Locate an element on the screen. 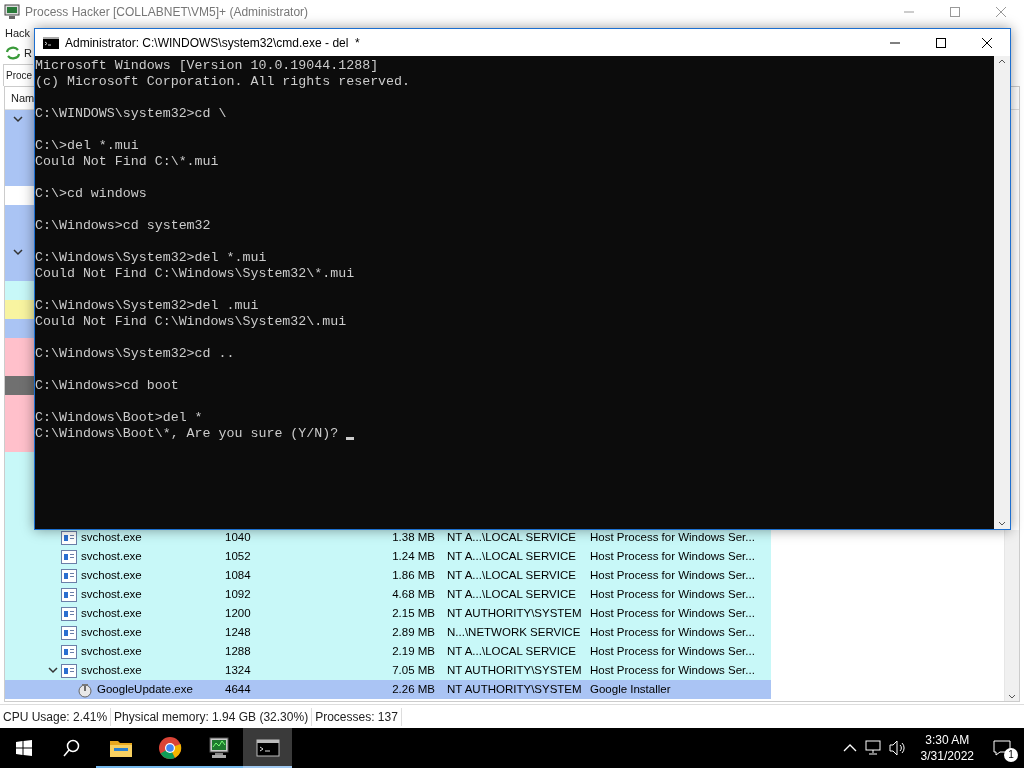  scroll-up-icon is located at coordinates (1002, 61).